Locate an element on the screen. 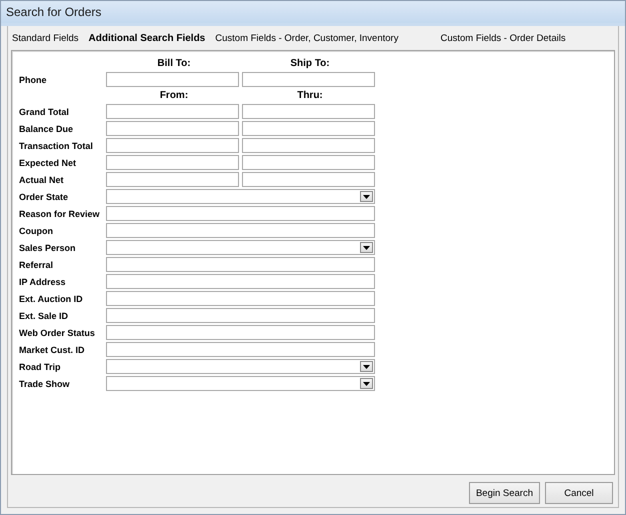 The height and width of the screenshot is (515, 626). field-label: Actual Net is located at coordinates (42, 179).